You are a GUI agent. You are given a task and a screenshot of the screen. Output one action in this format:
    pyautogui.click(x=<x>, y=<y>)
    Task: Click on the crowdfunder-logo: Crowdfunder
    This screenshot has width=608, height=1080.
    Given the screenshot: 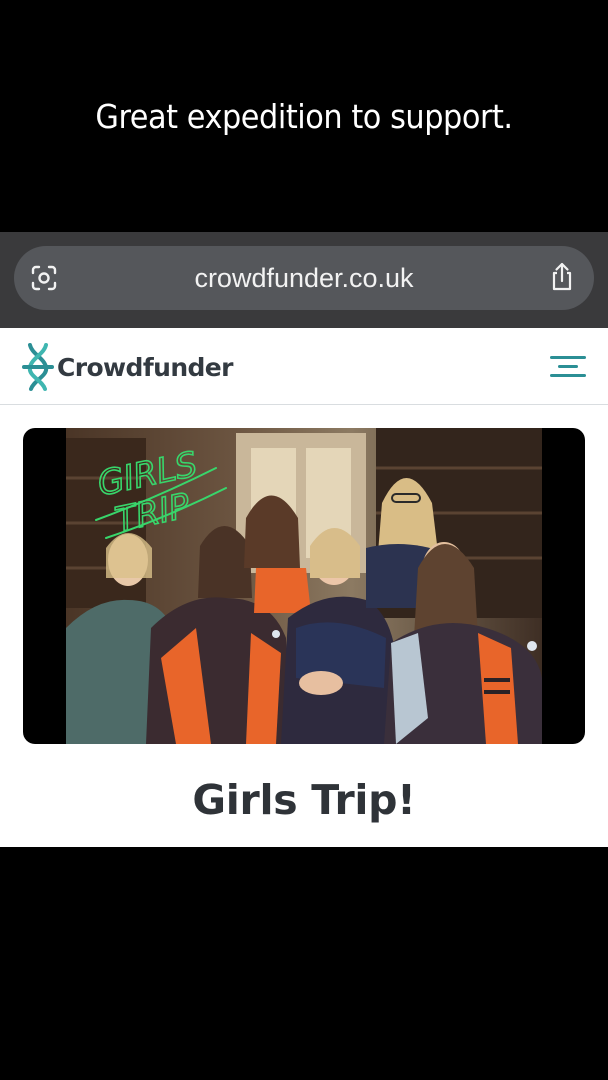 What is the action you would take?
    pyautogui.click(x=128, y=367)
    